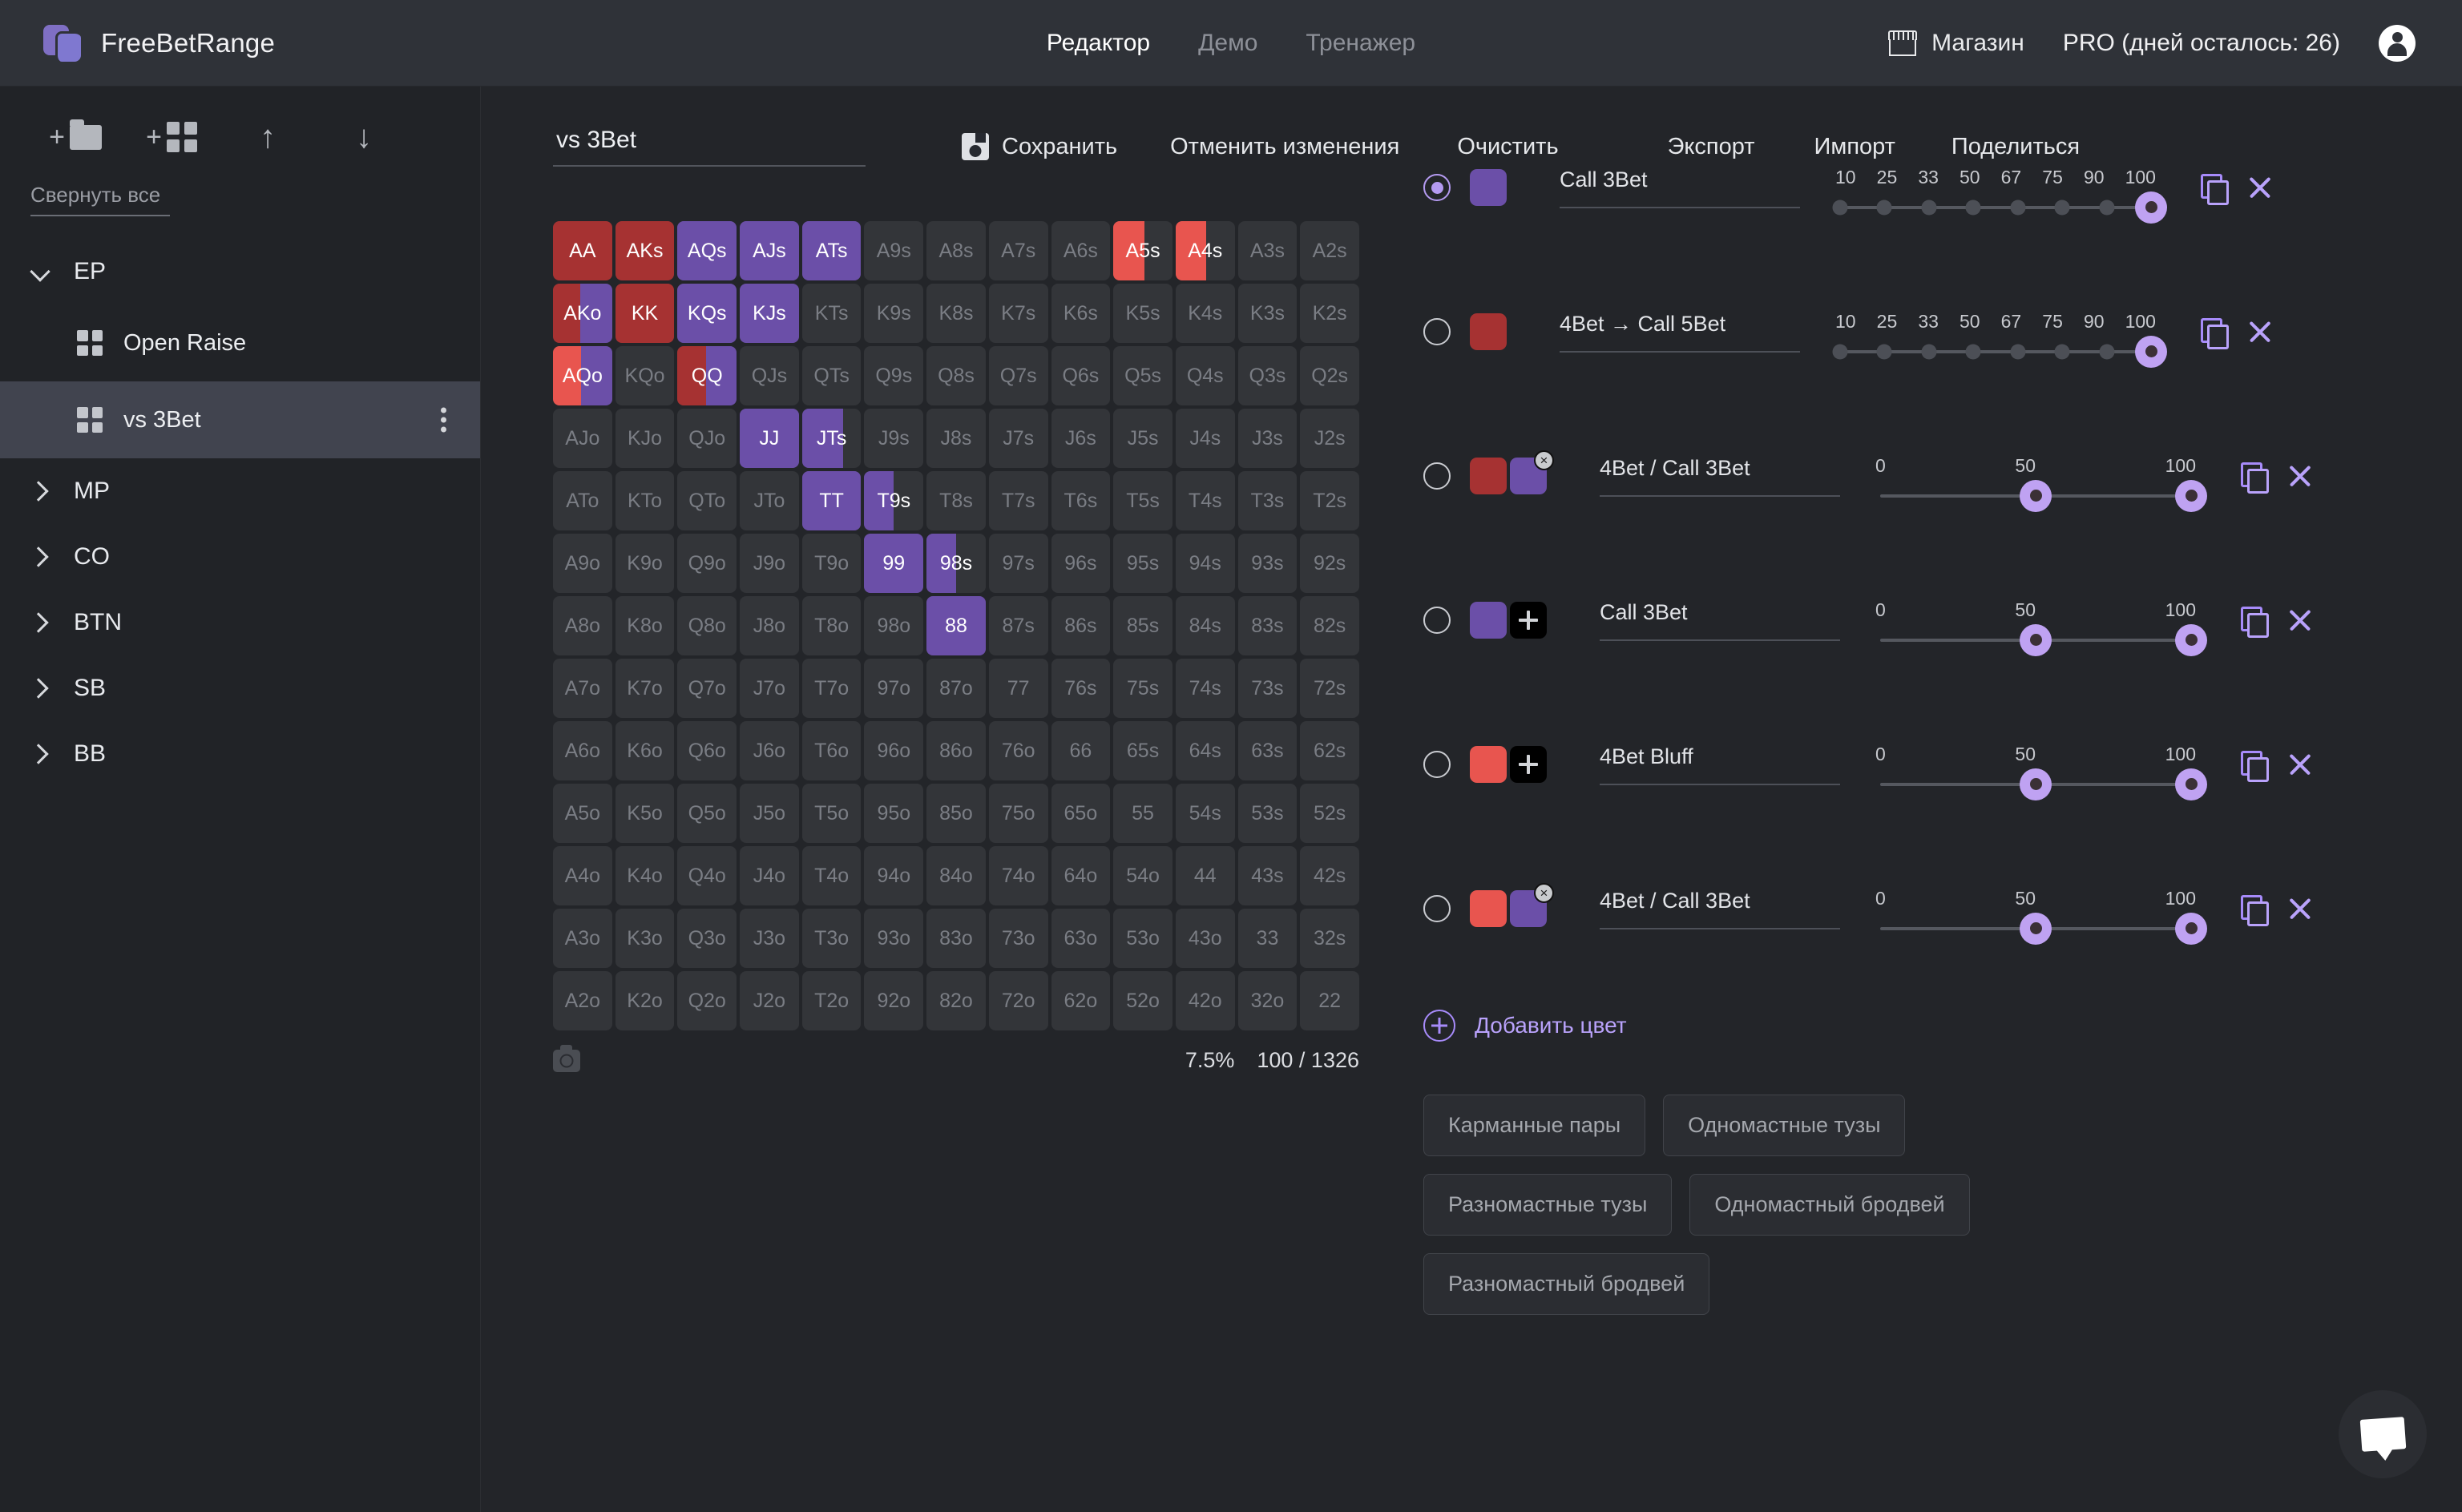 The width and height of the screenshot is (2462, 1512). Describe the element at coordinates (1532, 905) in the screenshot. I see `color-swatch: ×` at that location.